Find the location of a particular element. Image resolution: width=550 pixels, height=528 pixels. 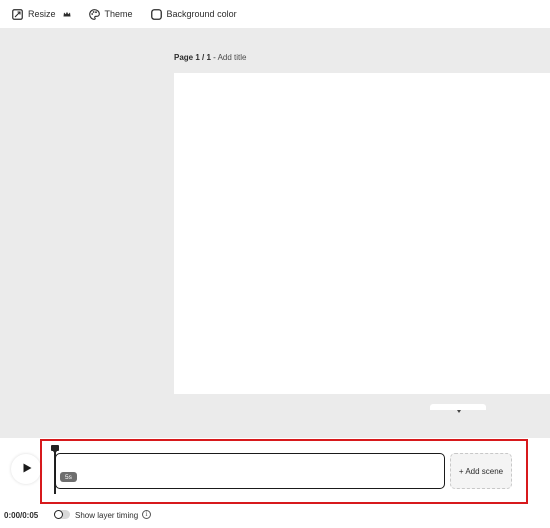

show-layer-timing-label: Show layer timing is located at coordinates (107, 515).